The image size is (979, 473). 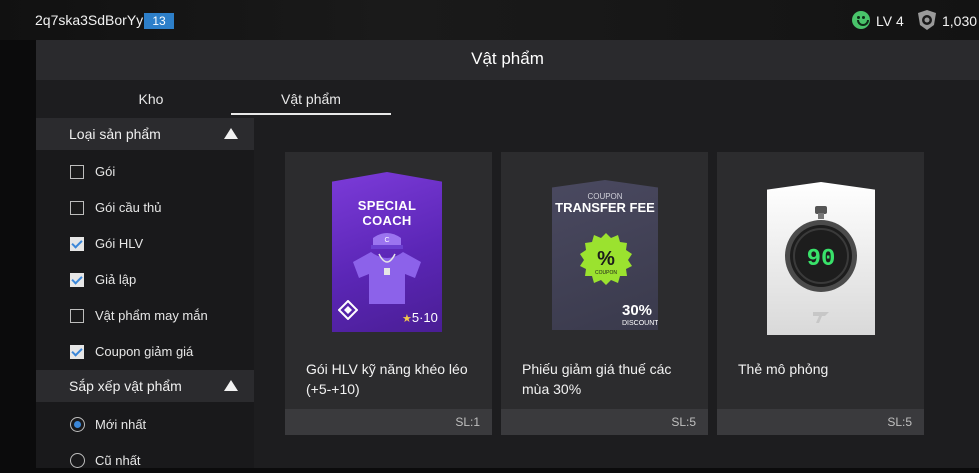 What do you see at coordinates (467, 422) in the screenshot?
I see `item-quantity: SL:1` at bounding box center [467, 422].